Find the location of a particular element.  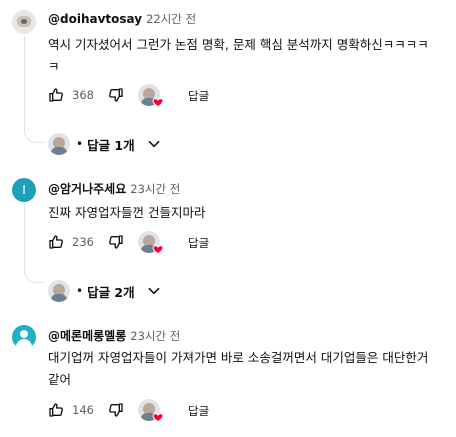

person-avatar-icon is located at coordinates (24, 337).